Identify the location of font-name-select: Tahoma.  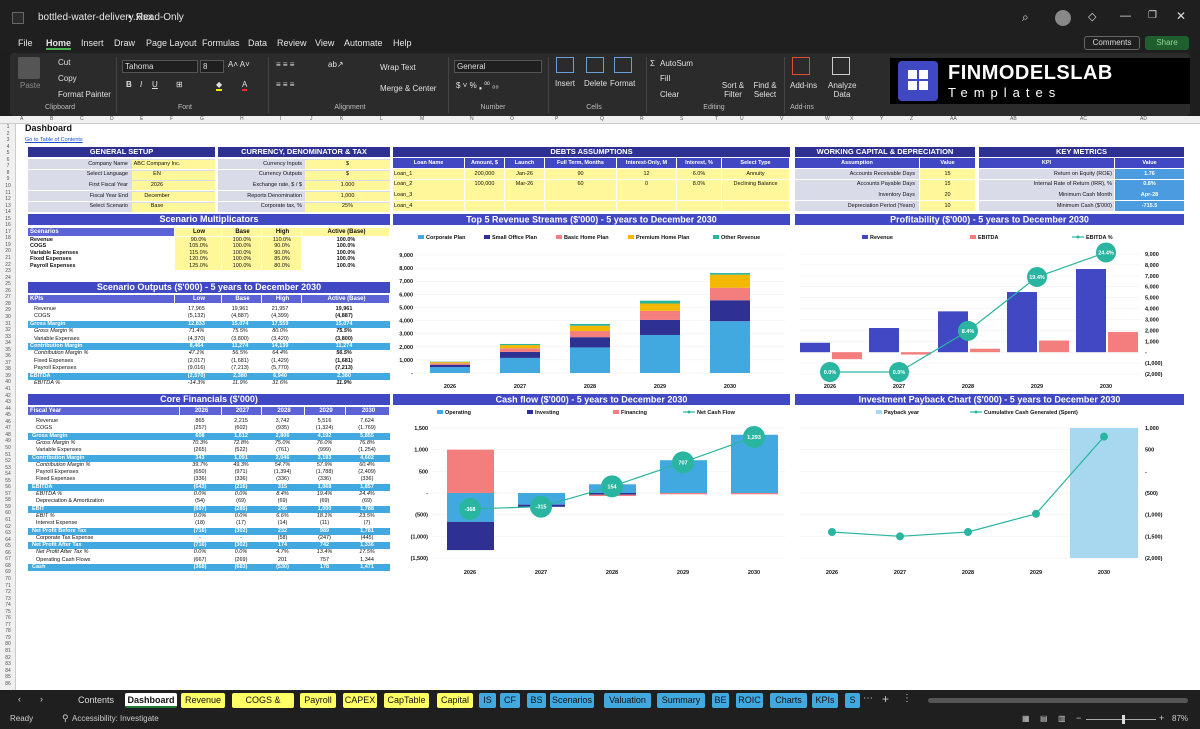
(160, 66).